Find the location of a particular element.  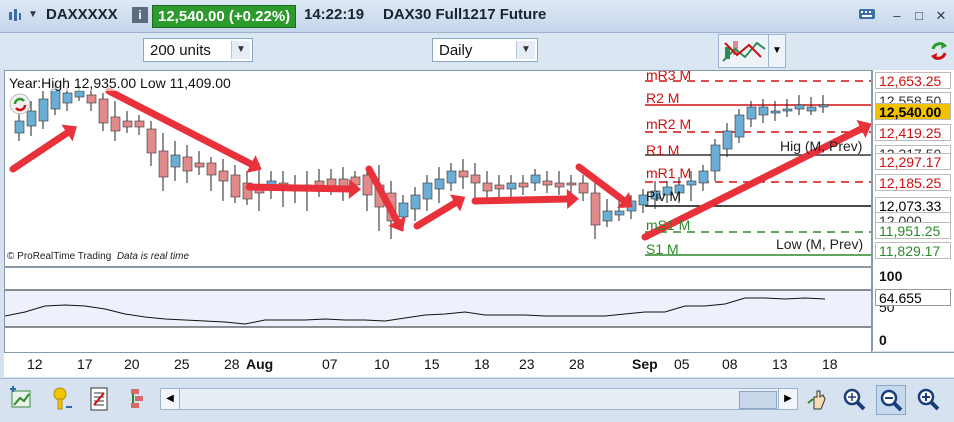

indicator-level-100: 100 is located at coordinates (891, 276).